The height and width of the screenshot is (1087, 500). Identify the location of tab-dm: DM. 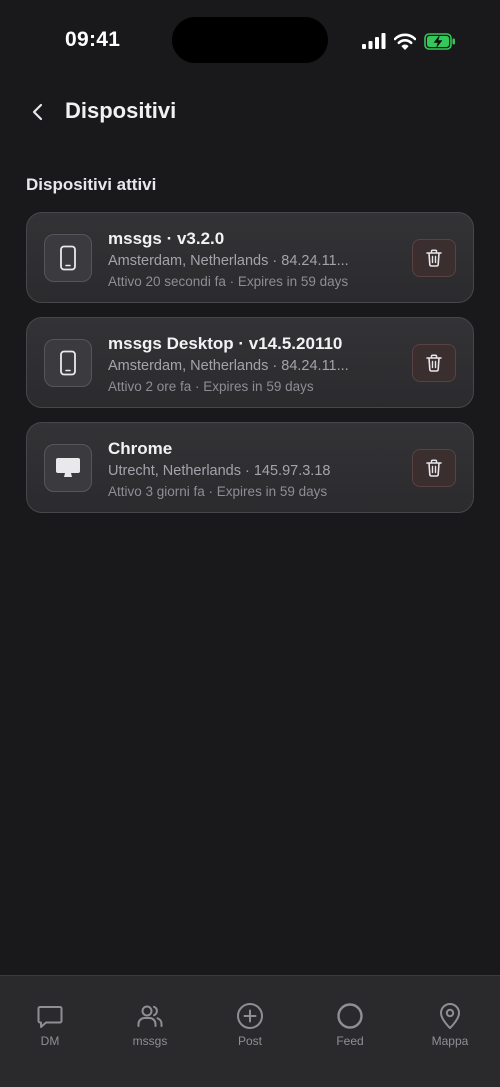
(50, 1031).